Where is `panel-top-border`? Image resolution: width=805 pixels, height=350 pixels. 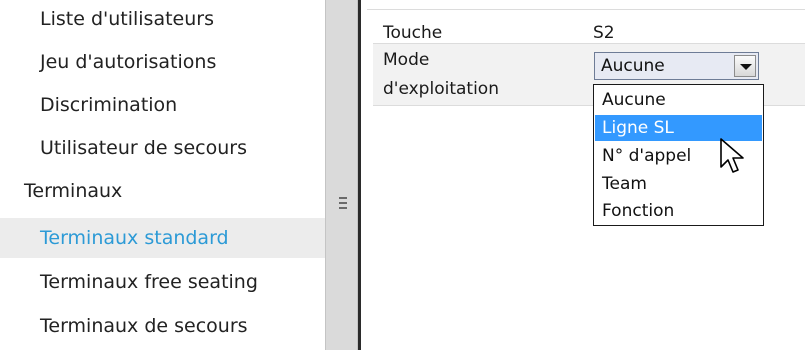
panel-top-border is located at coordinates (586, 9).